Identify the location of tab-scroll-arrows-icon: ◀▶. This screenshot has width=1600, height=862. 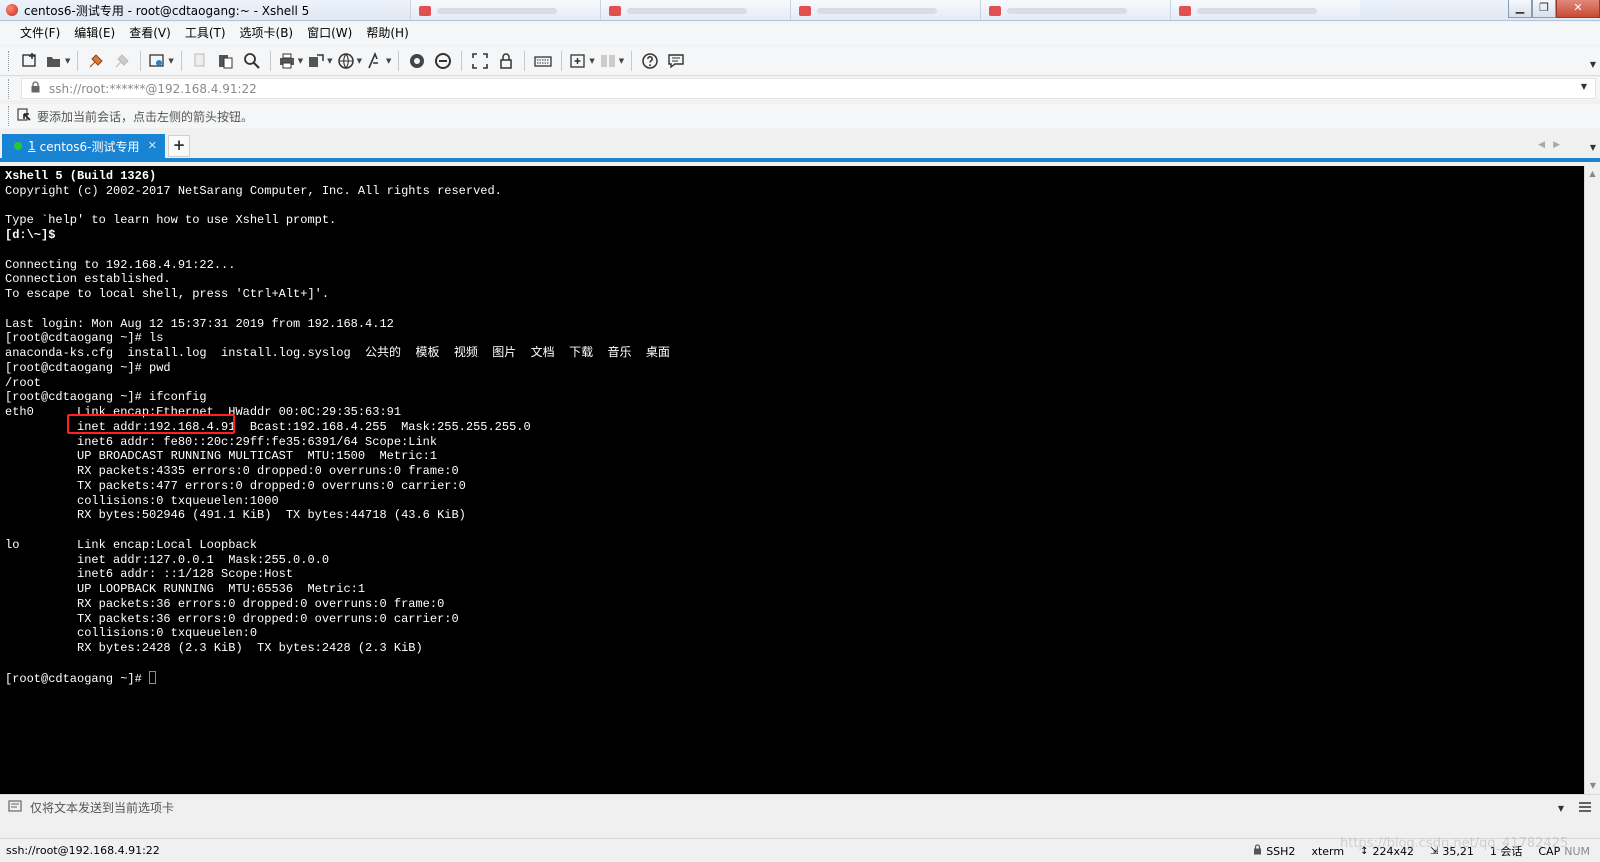
(1553, 145).